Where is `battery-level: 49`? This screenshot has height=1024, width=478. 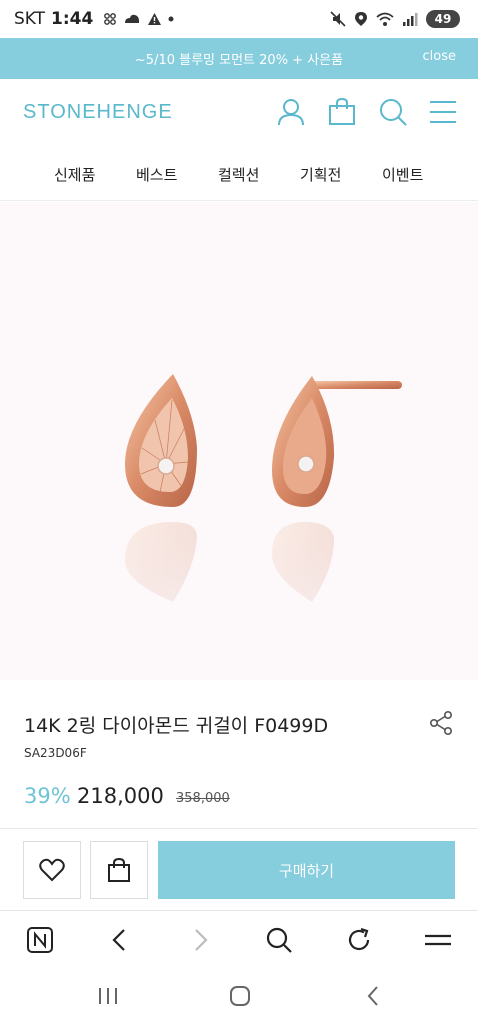
battery-level: 49 is located at coordinates (443, 19).